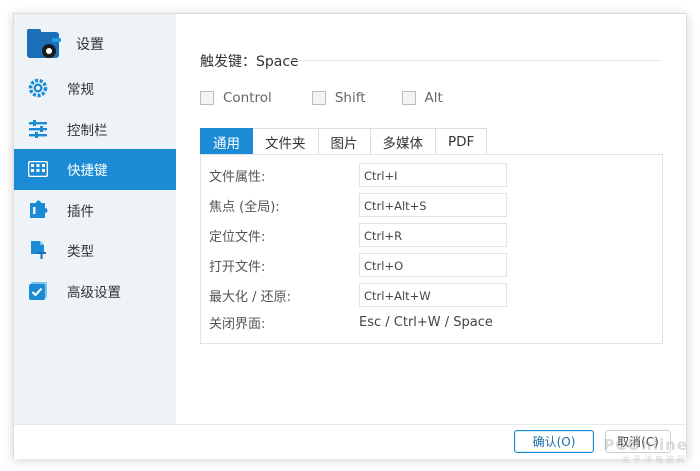 This screenshot has width=700, height=471. I want to click on shortcut-label: 文件属性:, so click(237, 177).